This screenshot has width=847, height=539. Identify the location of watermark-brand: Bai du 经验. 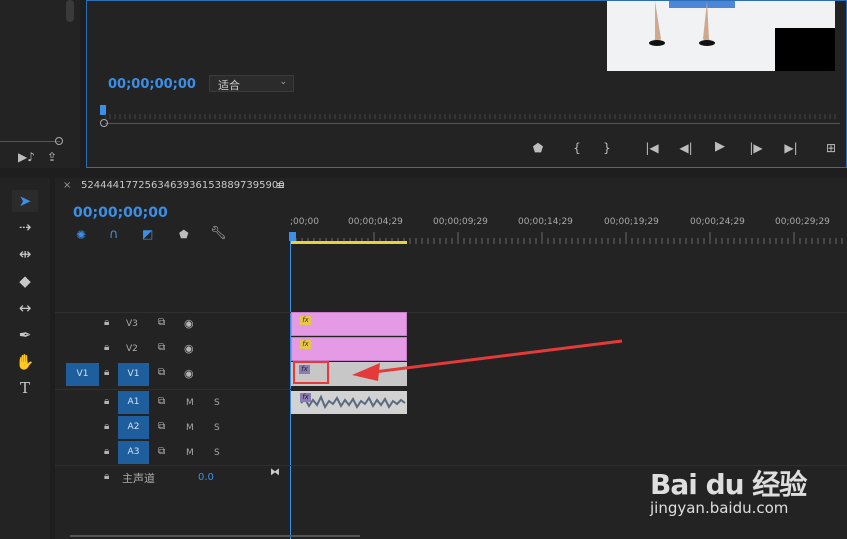
(728, 484).